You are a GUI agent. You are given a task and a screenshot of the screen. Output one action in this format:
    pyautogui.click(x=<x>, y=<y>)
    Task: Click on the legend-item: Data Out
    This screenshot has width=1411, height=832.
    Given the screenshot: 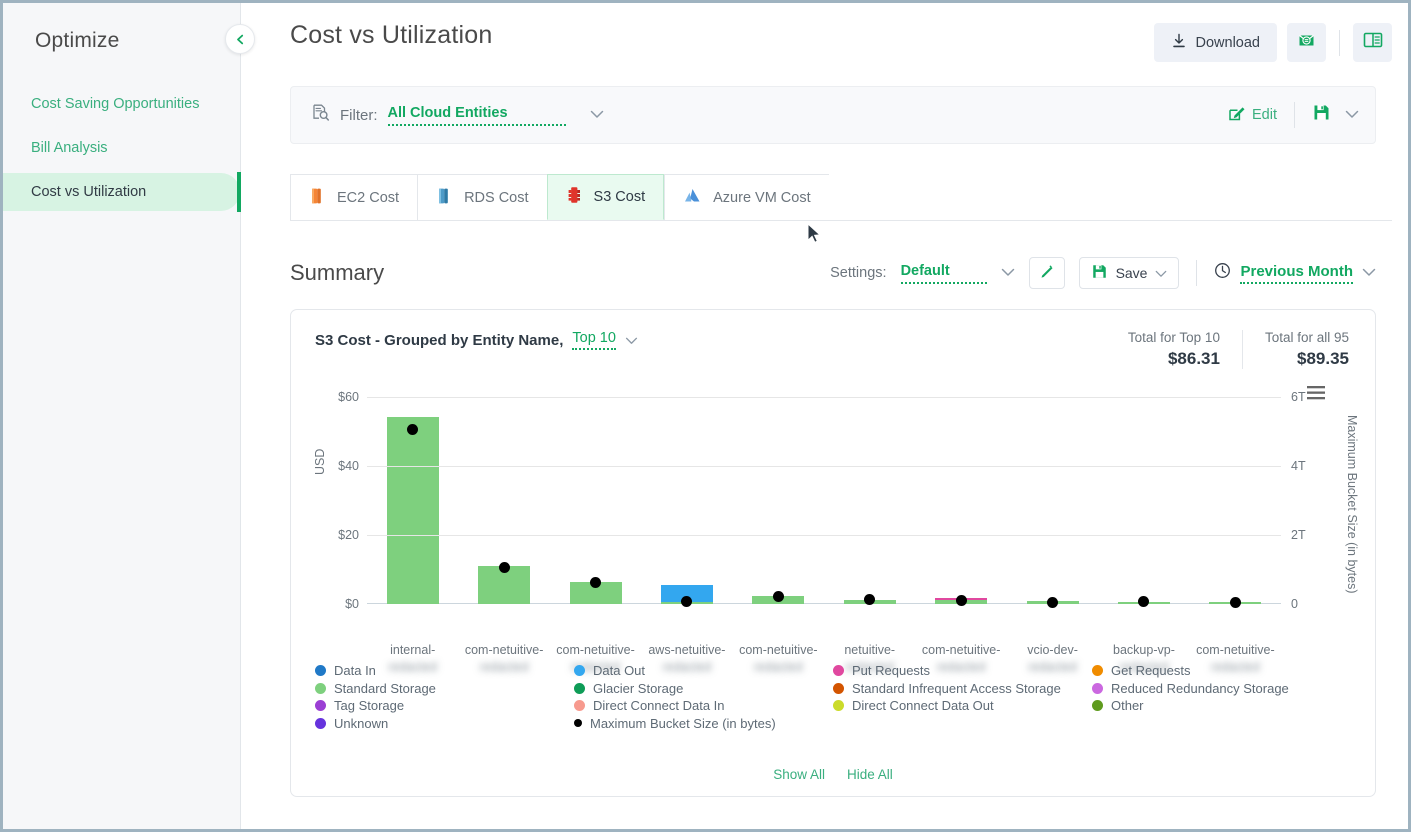 What is the action you would take?
    pyautogui.click(x=703, y=670)
    